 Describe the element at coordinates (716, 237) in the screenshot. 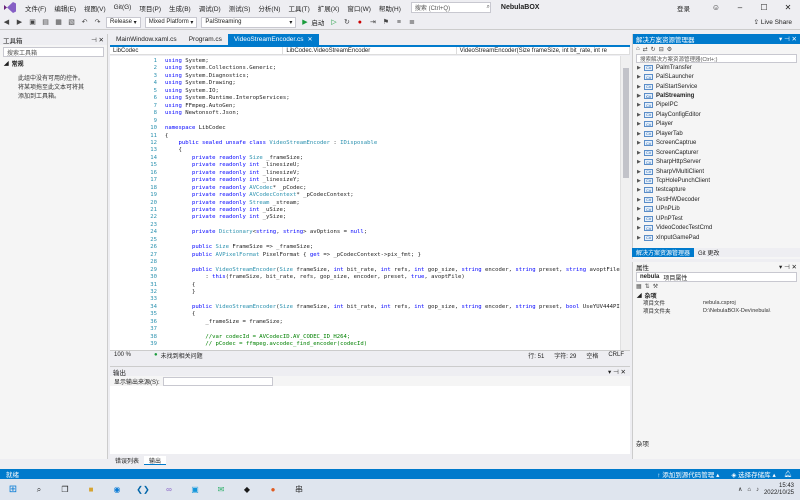

I see `solution-item: ▶ C# xInputGamePad` at that location.